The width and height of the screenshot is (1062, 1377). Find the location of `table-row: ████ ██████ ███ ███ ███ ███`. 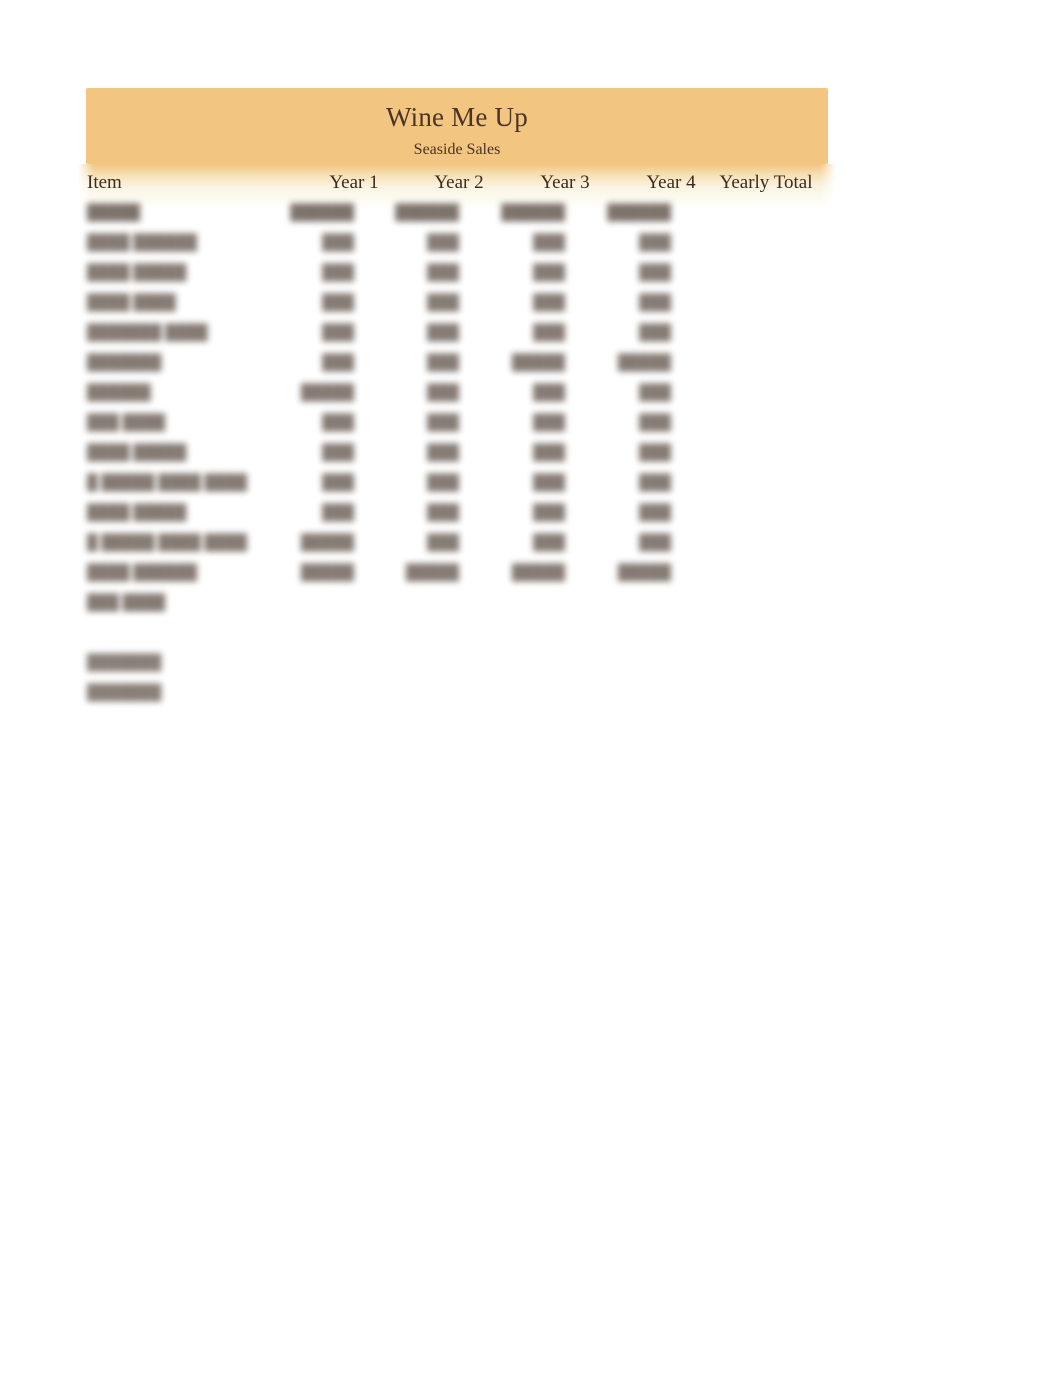

table-row: ████ ██████ ███ ███ ███ ███ is located at coordinates (464, 249).